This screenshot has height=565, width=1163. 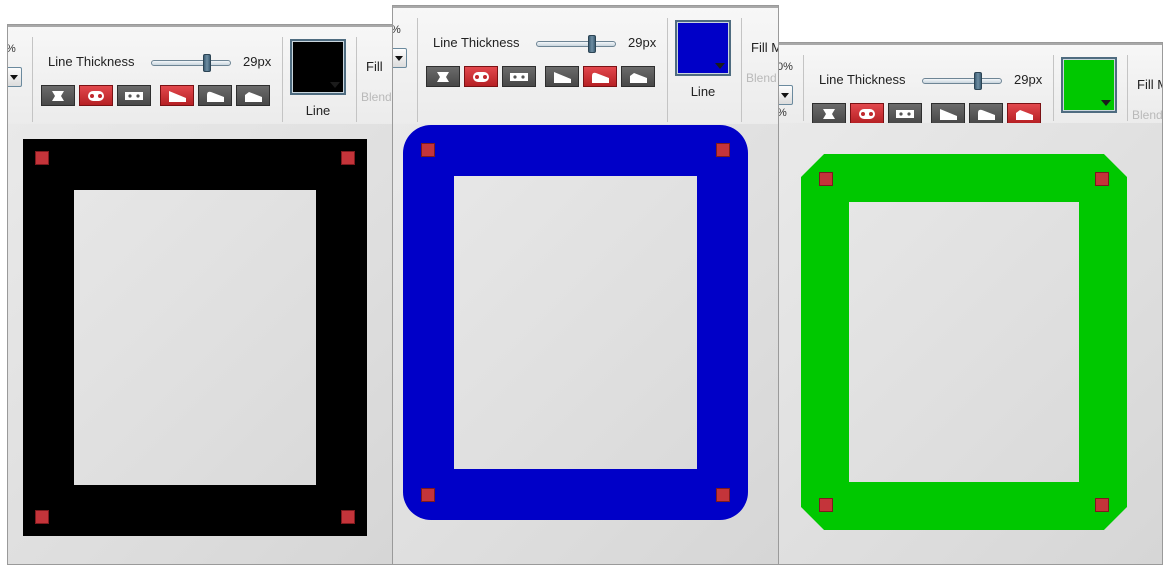 What do you see at coordinates (374, 66) in the screenshot?
I see `fill-mode-label: Fill` at bounding box center [374, 66].